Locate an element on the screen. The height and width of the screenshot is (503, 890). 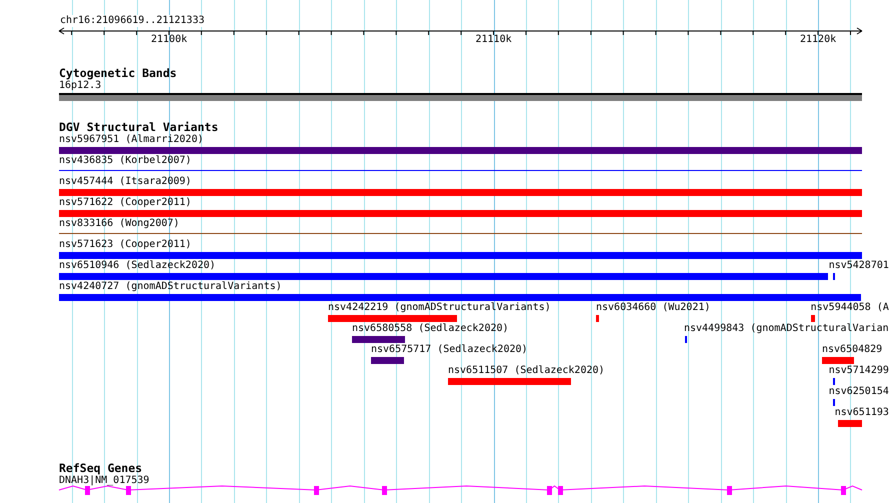
feature-label: nsv571623 (Cooper2011) is located at coordinates (125, 245).